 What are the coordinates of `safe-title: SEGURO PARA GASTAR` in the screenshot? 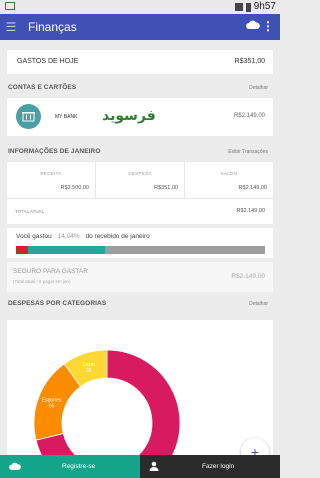 It's located at (50, 271).